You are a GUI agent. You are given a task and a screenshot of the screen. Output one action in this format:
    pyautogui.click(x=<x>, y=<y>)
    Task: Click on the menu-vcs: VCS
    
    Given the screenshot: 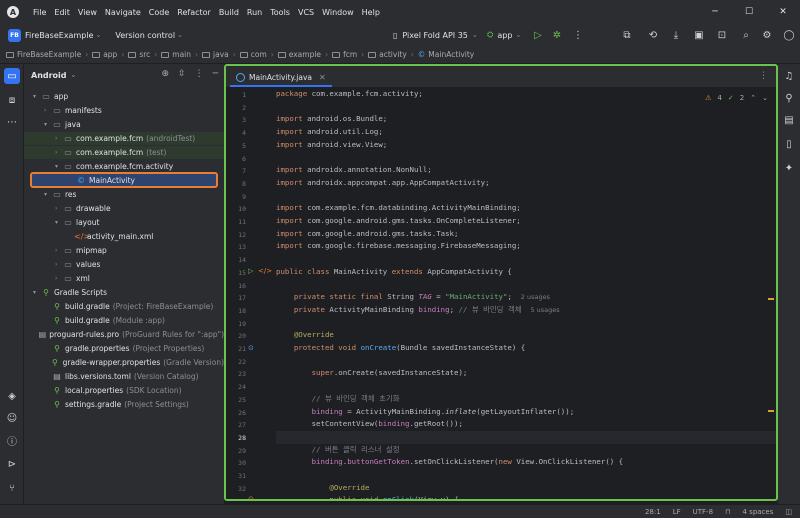 What is the action you would take?
    pyautogui.click(x=306, y=12)
    